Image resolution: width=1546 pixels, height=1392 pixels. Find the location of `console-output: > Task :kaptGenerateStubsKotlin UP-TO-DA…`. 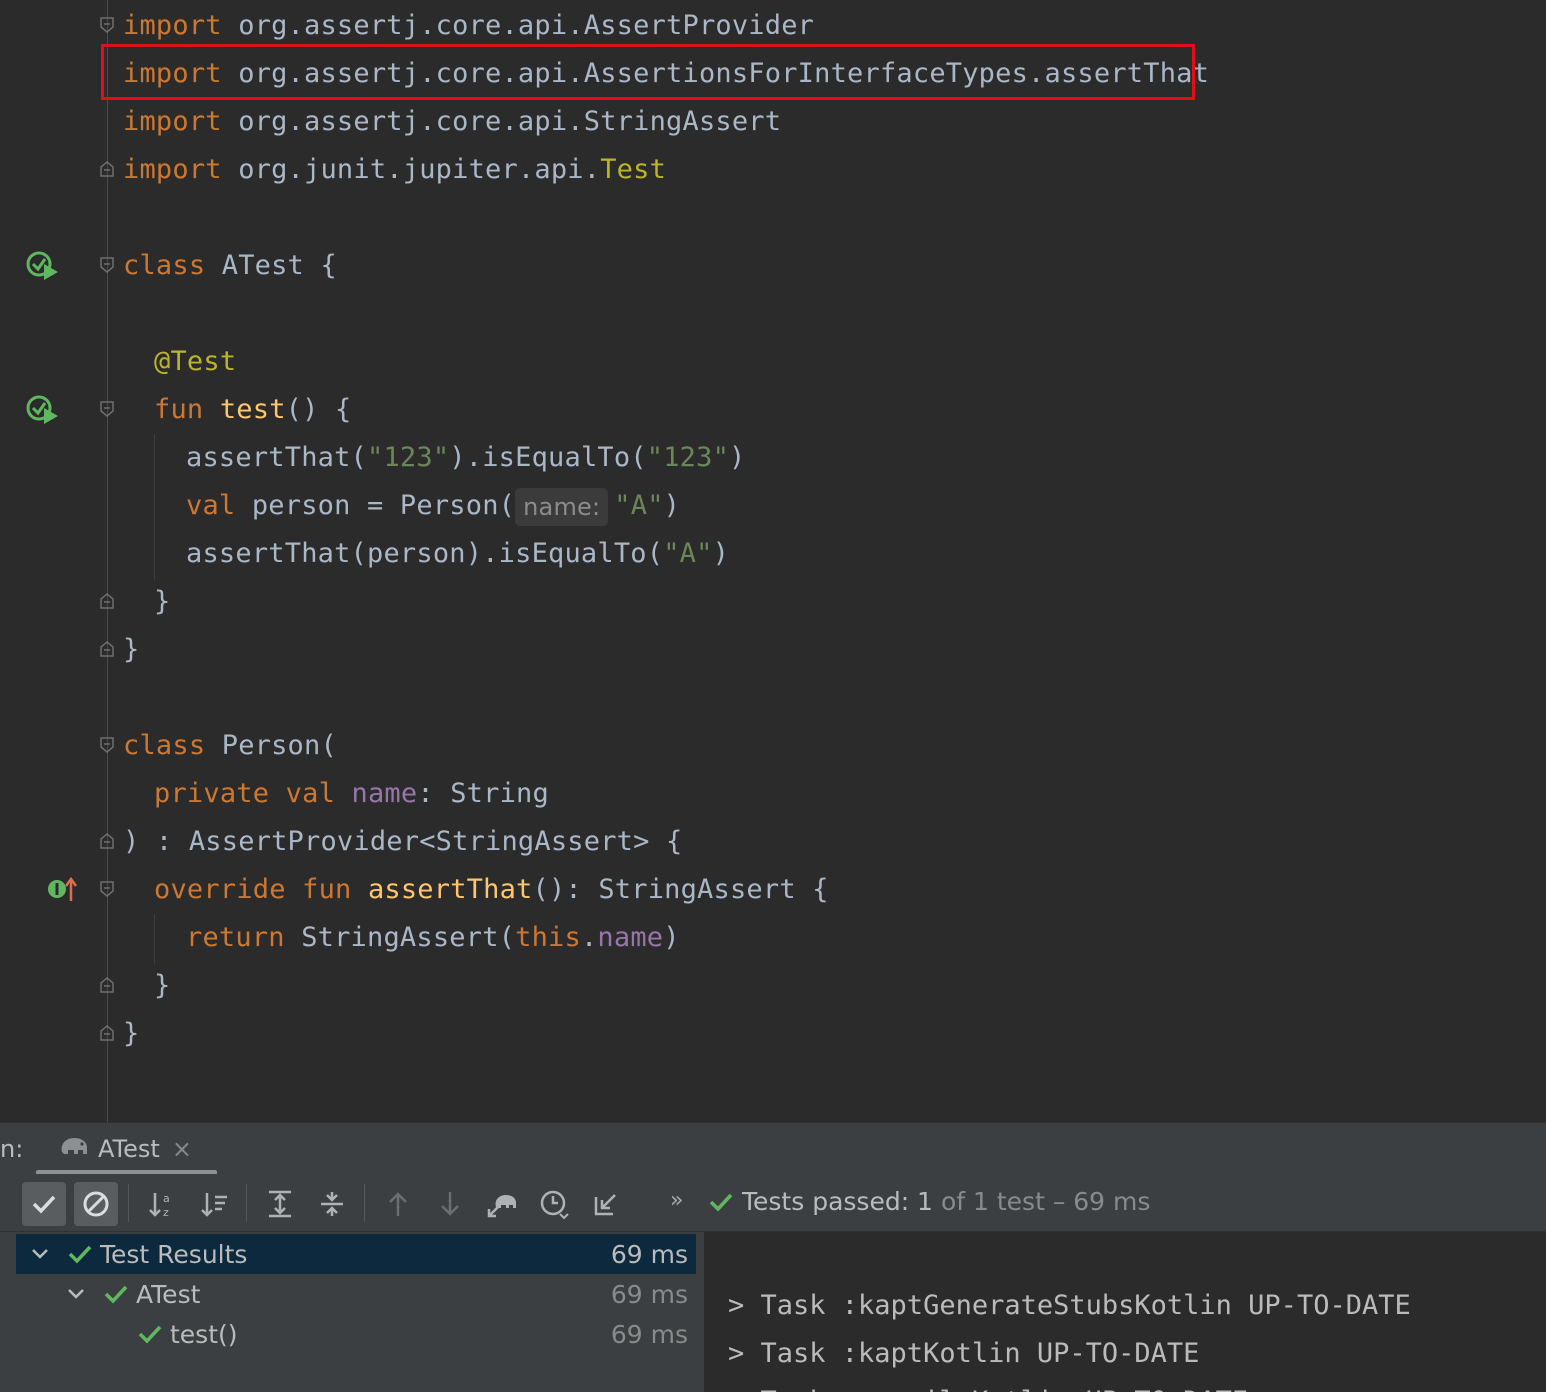

console-output: > Task :kaptGenerateStubsKotlin UP-TO-DA… is located at coordinates (1125, 1312).